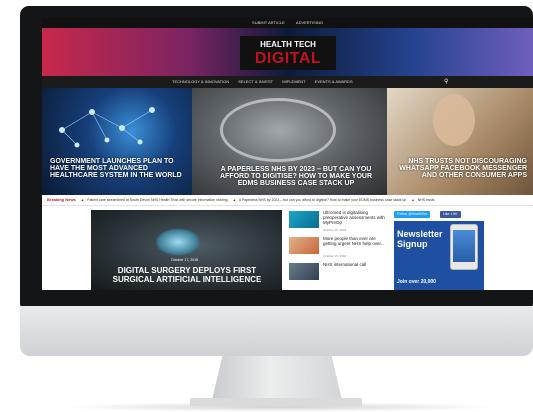  Describe the element at coordinates (439, 255) in the screenshot. I see `newsletter-widget: Newsletter Signup Join over 20,000` at that location.